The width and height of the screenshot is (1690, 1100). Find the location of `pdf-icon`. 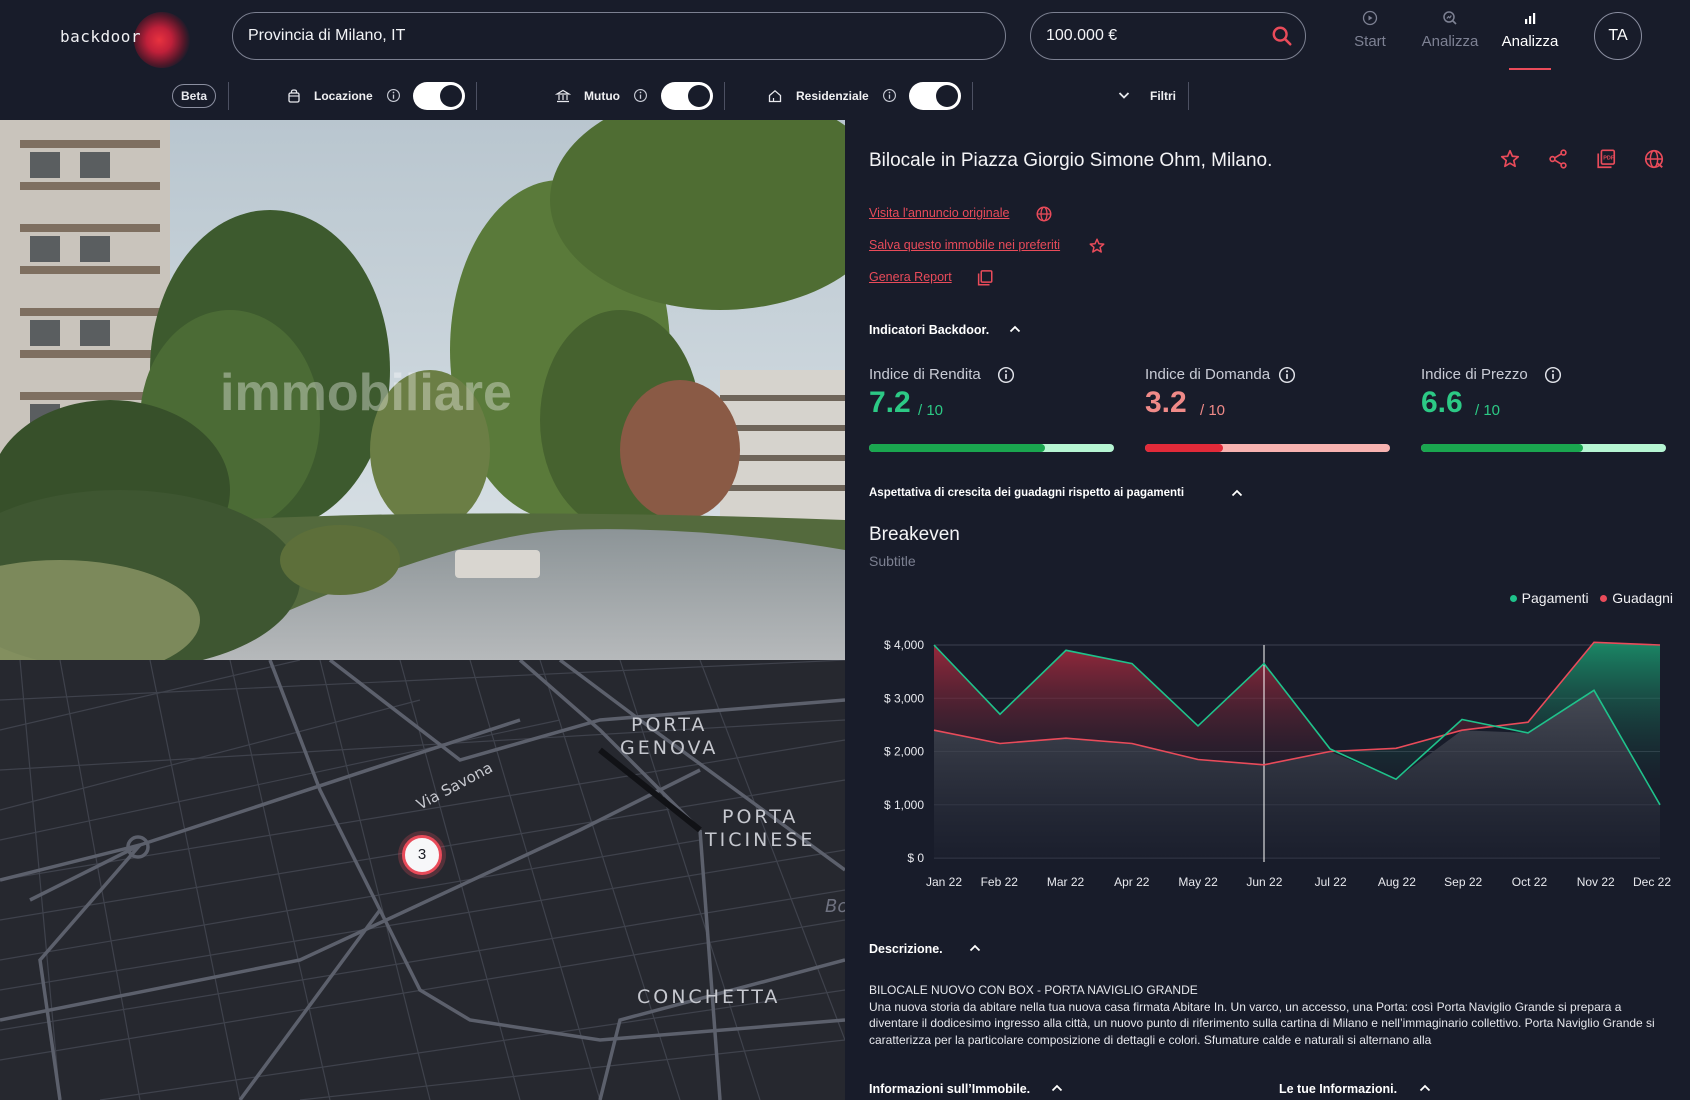

pdf-icon is located at coordinates (985, 278).